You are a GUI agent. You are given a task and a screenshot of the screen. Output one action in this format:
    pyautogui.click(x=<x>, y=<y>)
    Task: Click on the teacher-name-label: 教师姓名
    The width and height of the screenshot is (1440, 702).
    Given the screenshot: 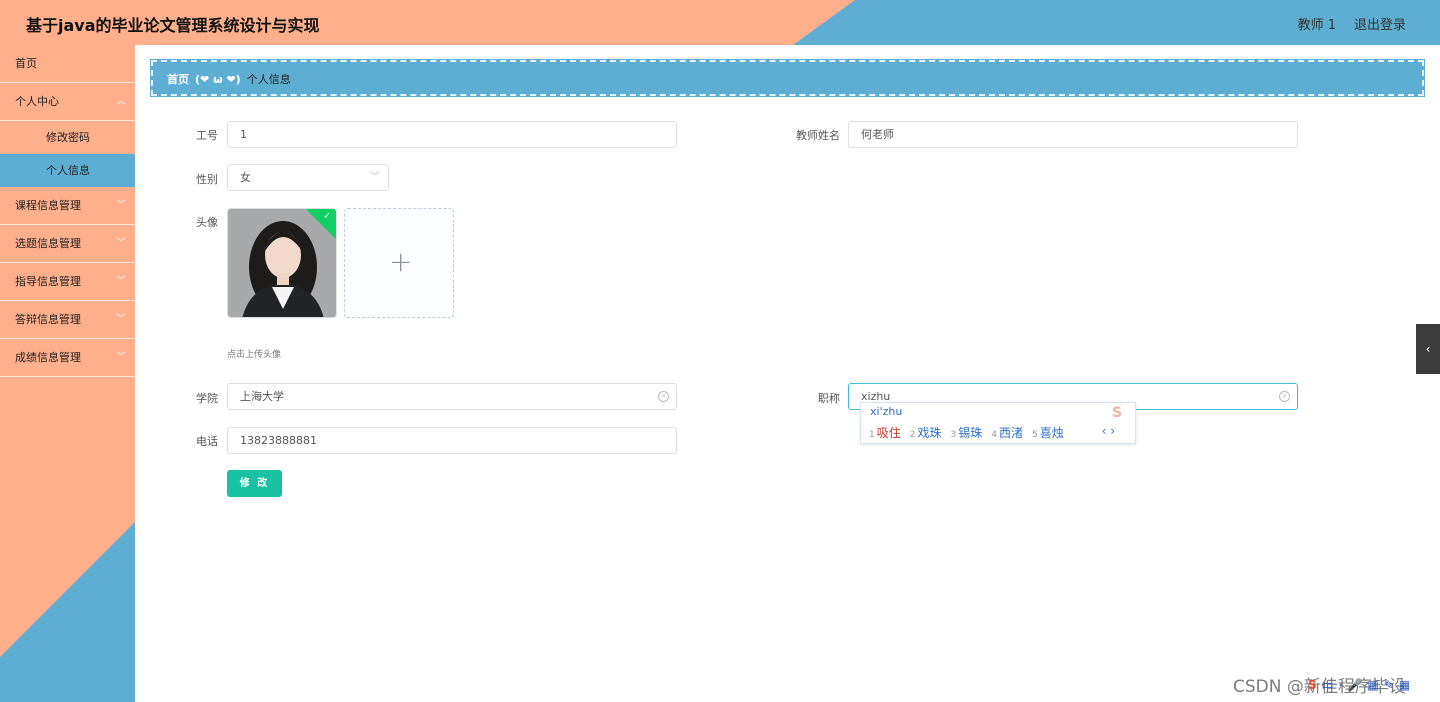 What is the action you would take?
    pyautogui.click(x=818, y=135)
    